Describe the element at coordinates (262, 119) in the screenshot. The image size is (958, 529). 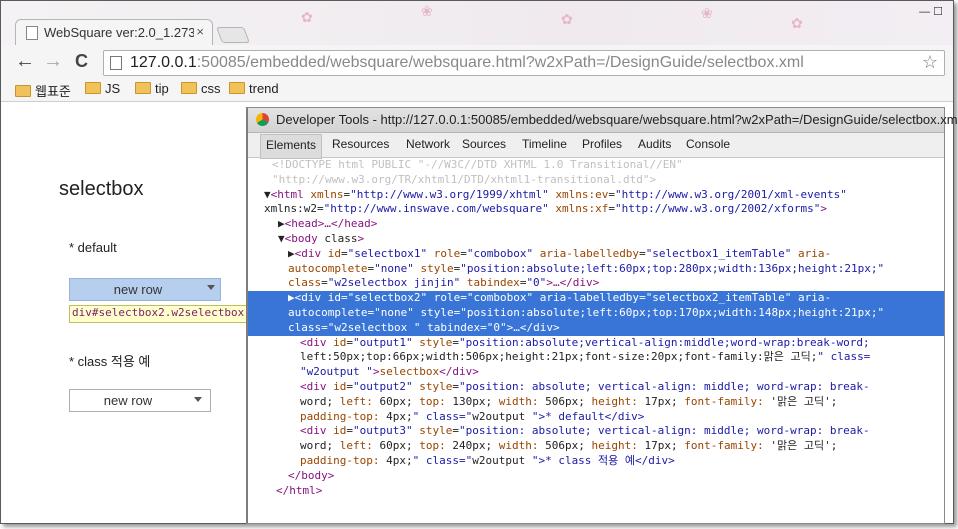
I see `chrome-icon` at that location.